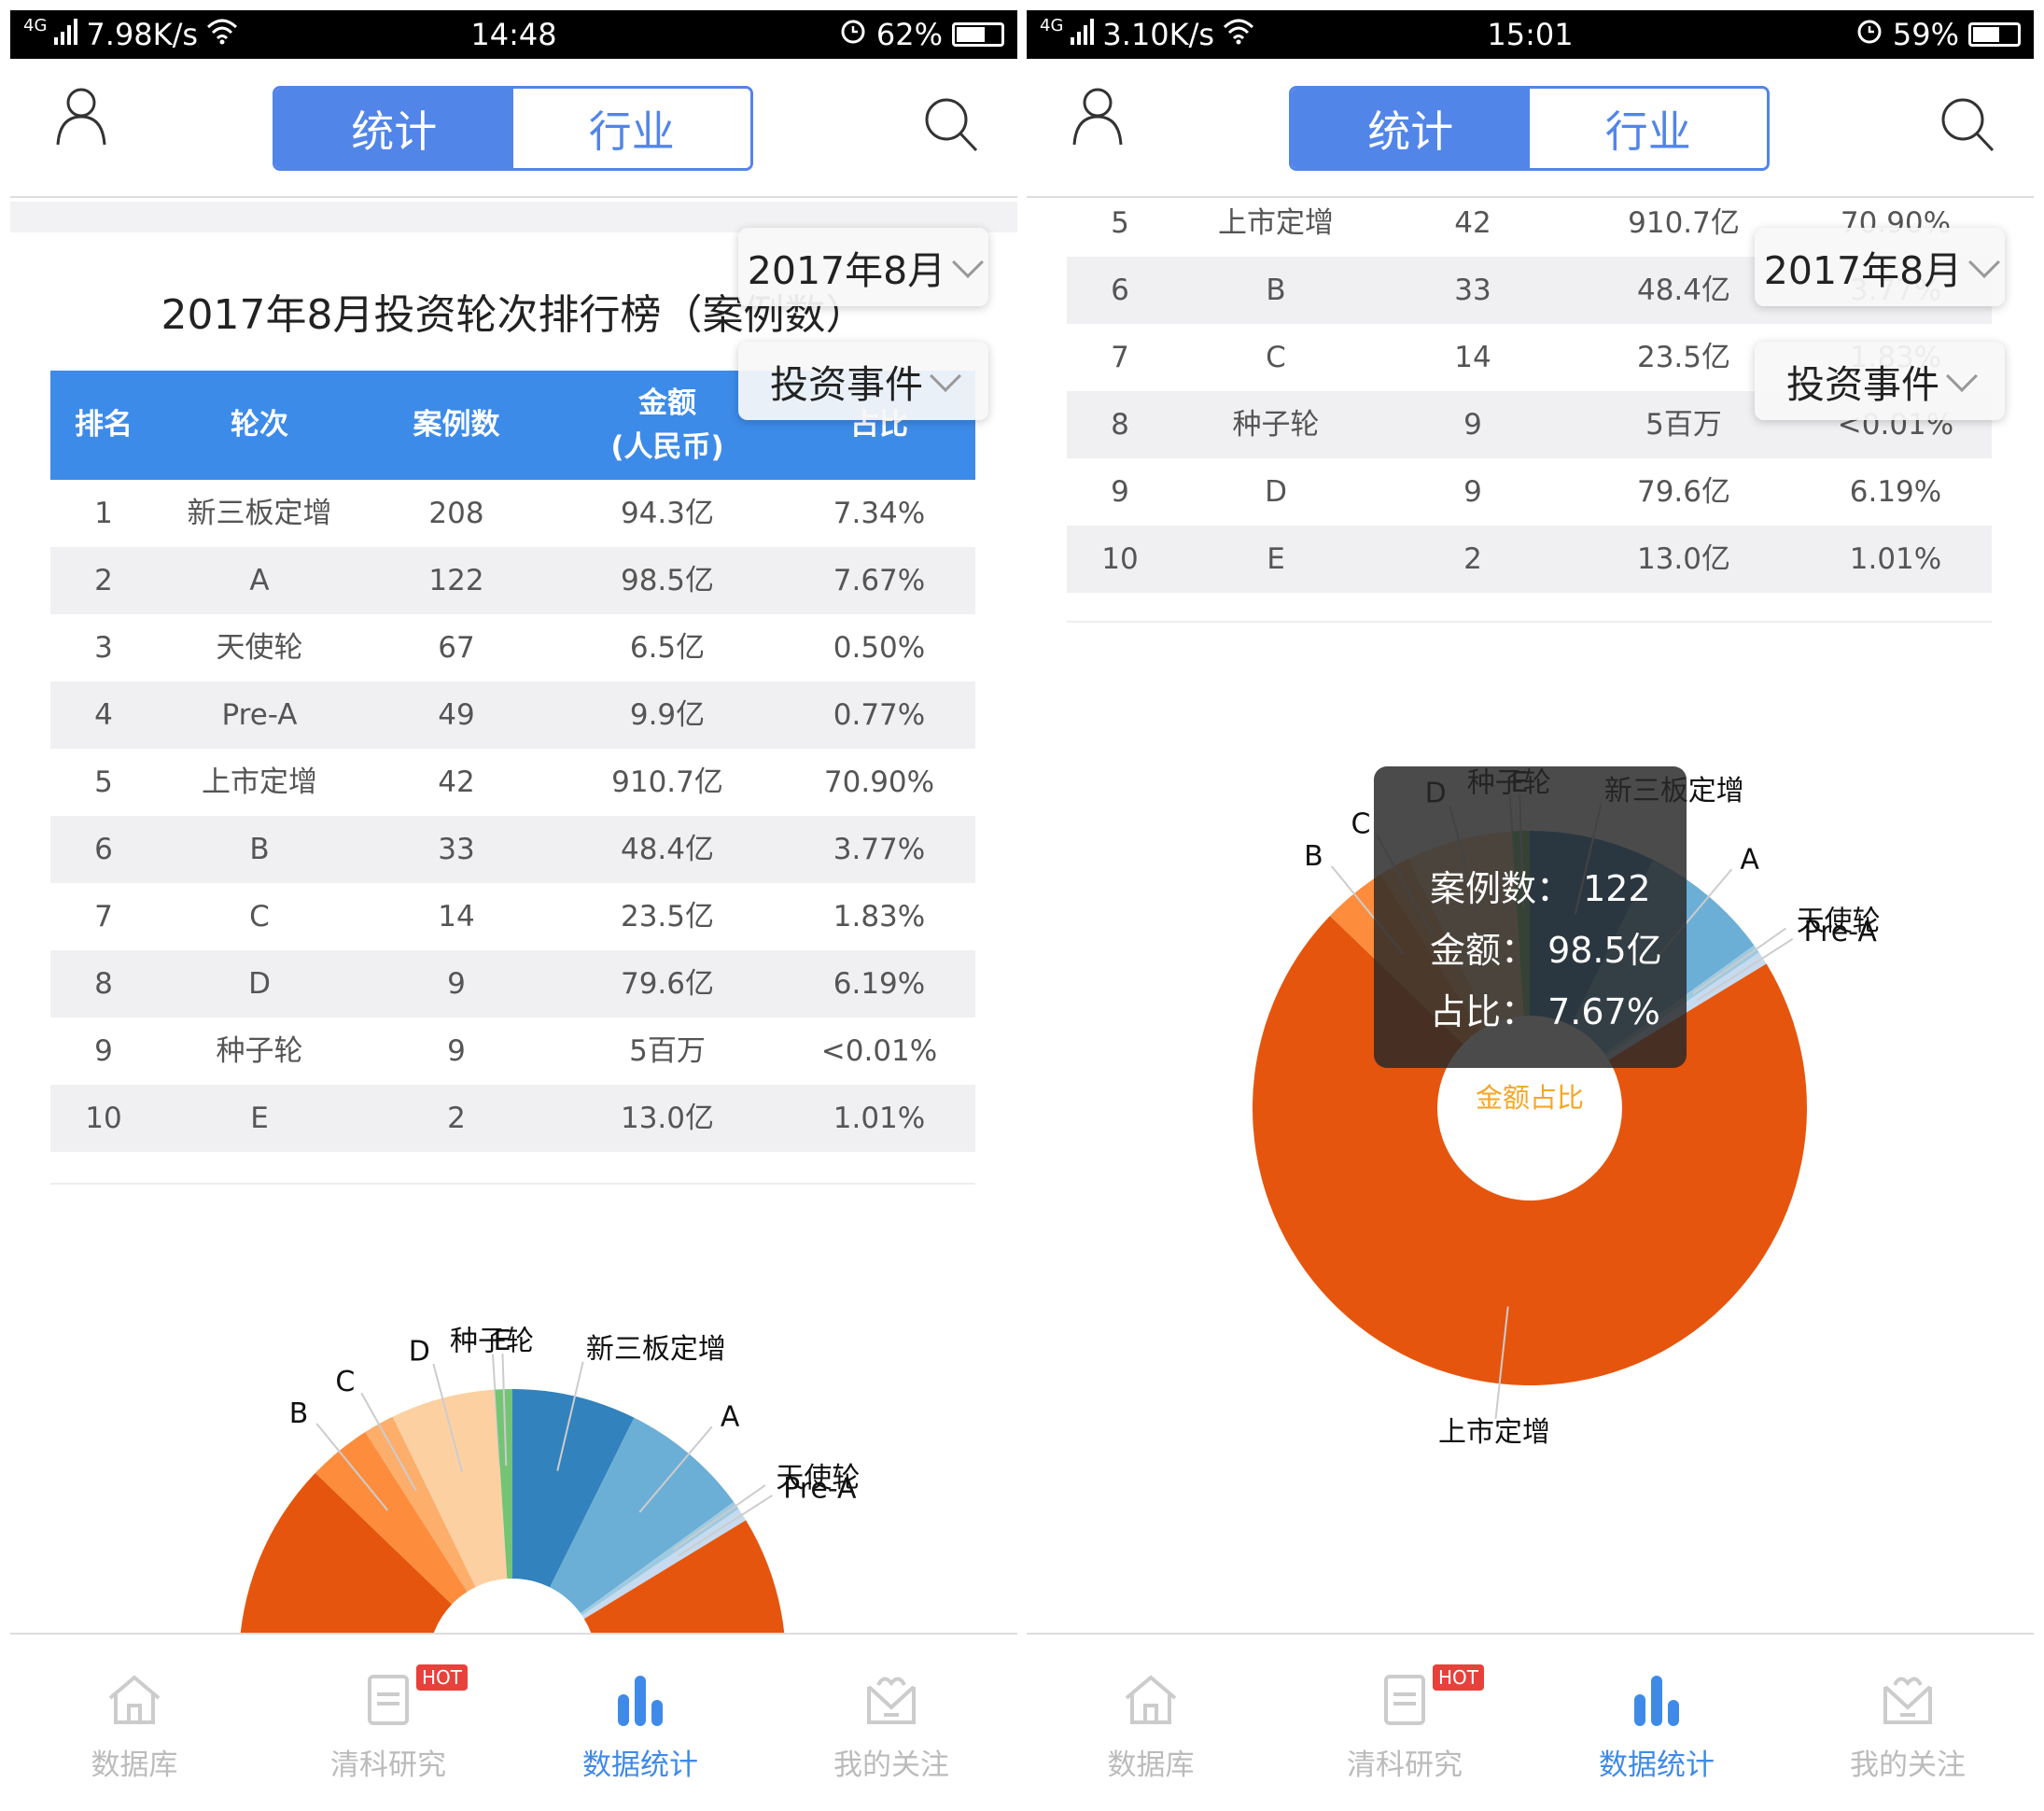 This screenshot has width=2044, height=1811. Describe the element at coordinates (512, 782) in the screenshot. I see `table-row: 5 上市定增 42 910.7亿 70.90%` at that location.